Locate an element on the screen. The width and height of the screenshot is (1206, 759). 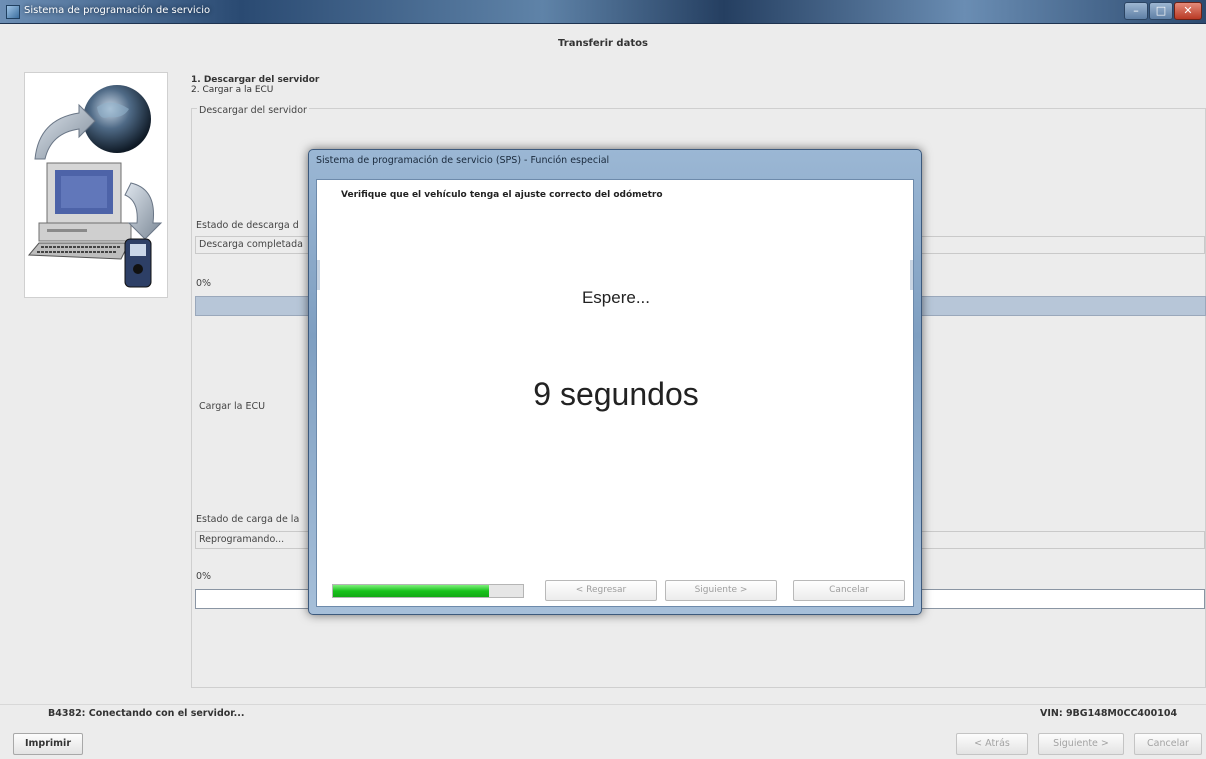
cancel-button: Cancelar is located at coordinates (1168, 744).